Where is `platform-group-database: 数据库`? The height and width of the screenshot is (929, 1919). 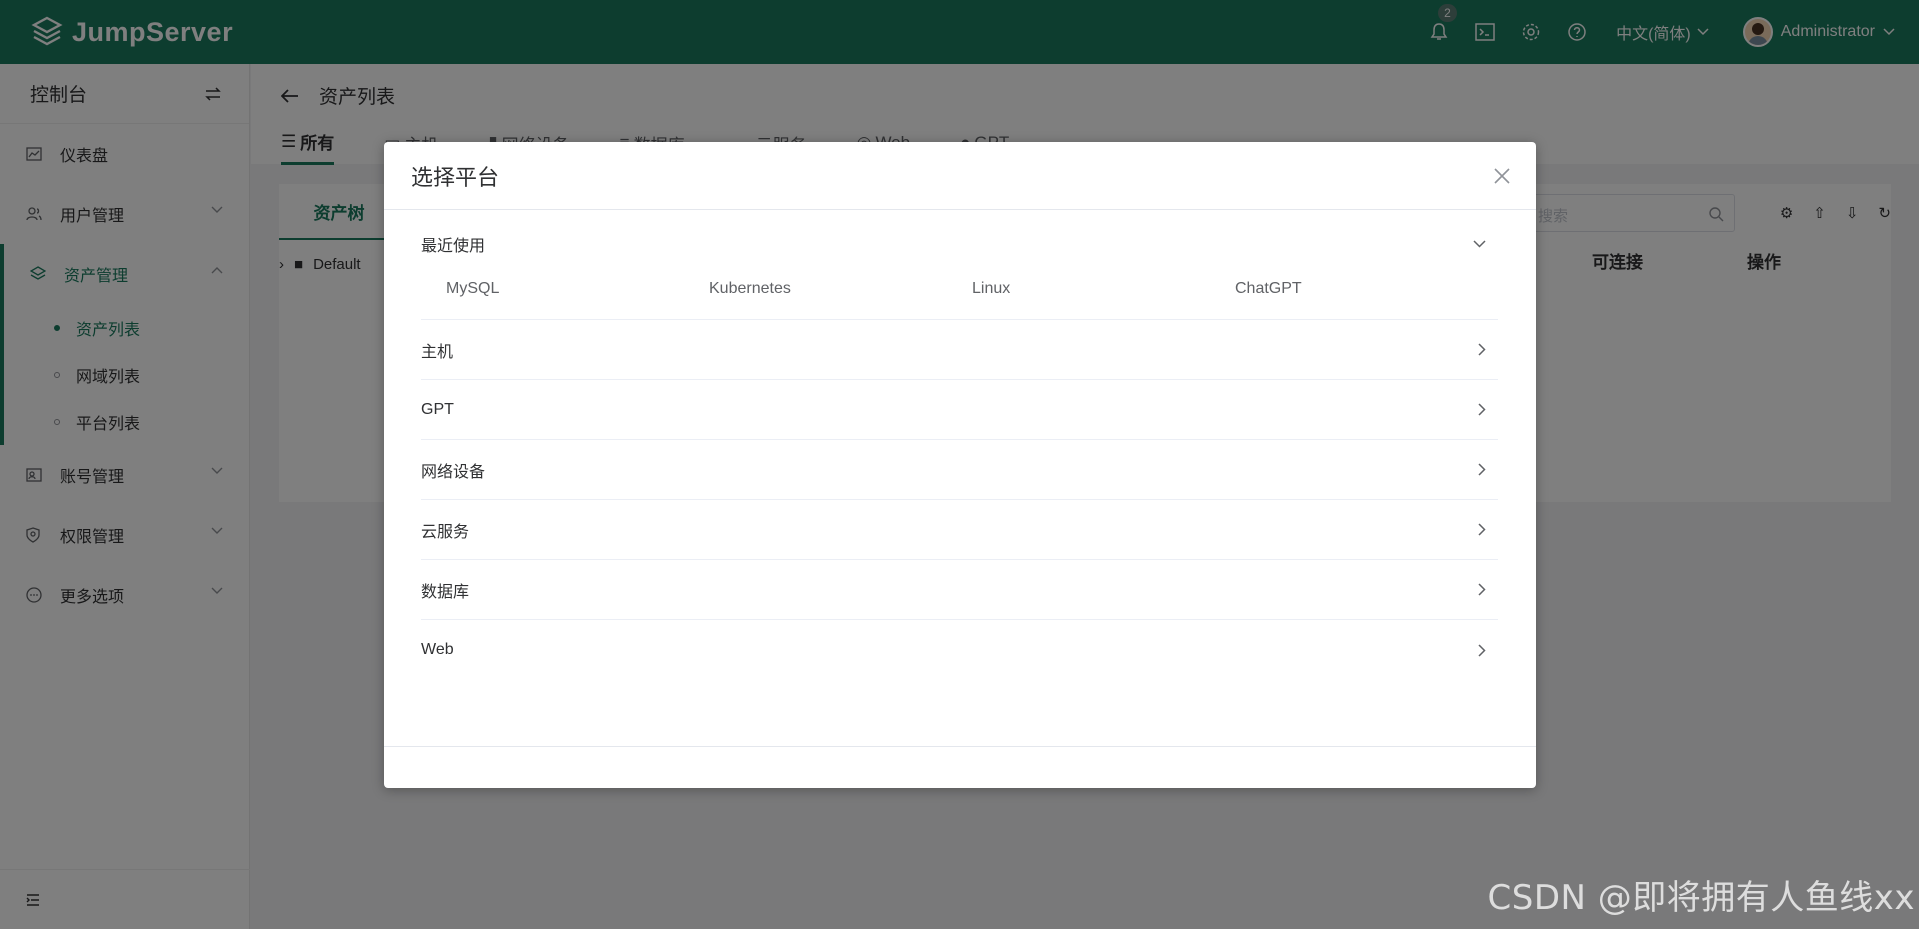 platform-group-database: 数据库 is located at coordinates (959, 590).